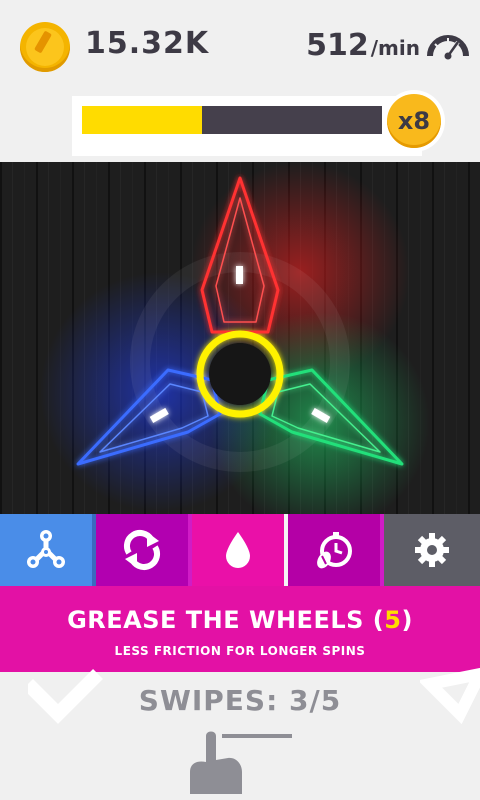 Image resolution: width=480 pixels, height=800 pixels. I want to click on oil-drop-icon, so click(238, 550).